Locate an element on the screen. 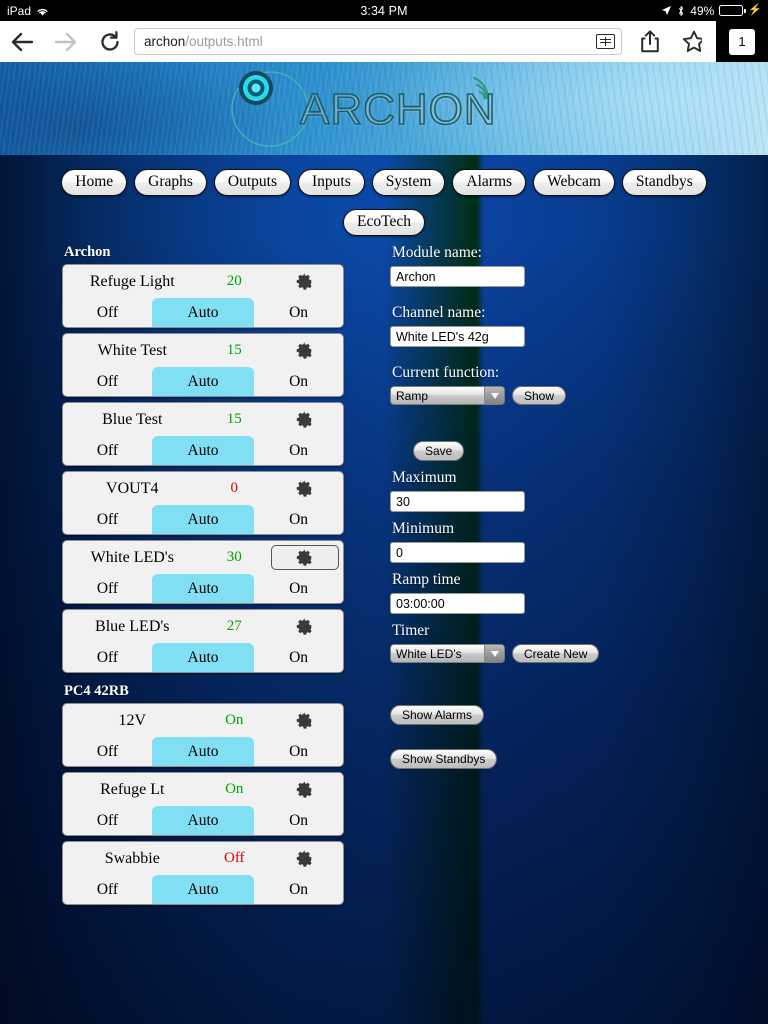 Image resolution: width=768 pixels, height=1024 pixels. output-card: VOUT4 0 Off Auto On is located at coordinates (203, 503).